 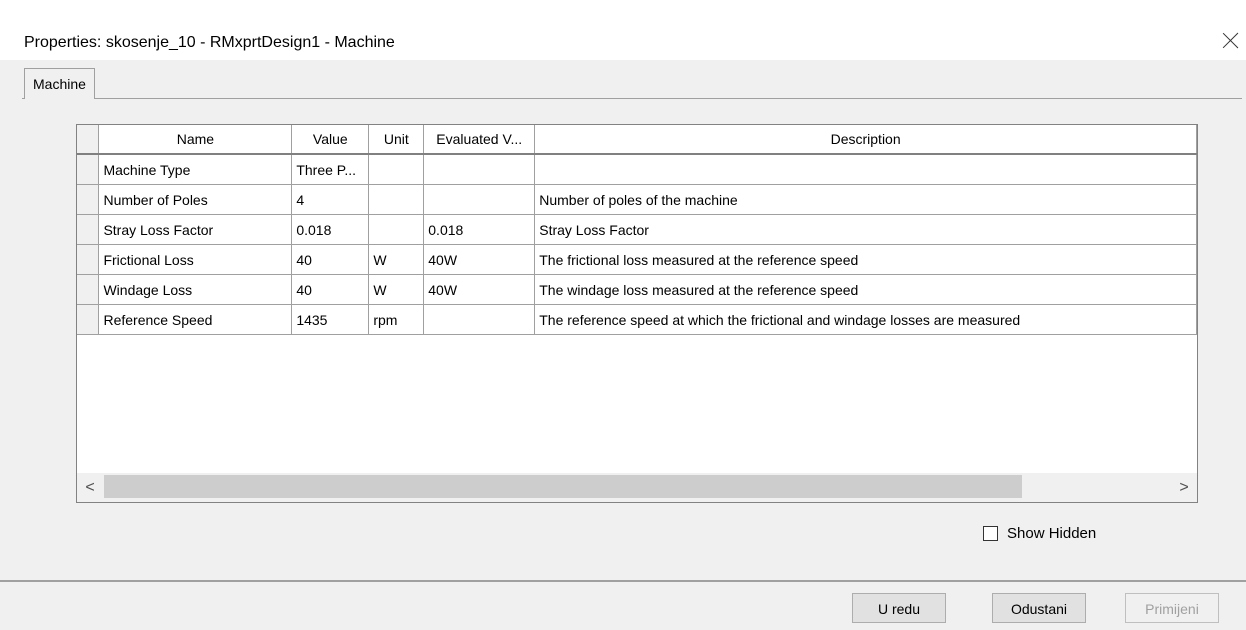 I want to click on cell-description: Number of poles of the machine, so click(x=865, y=199).